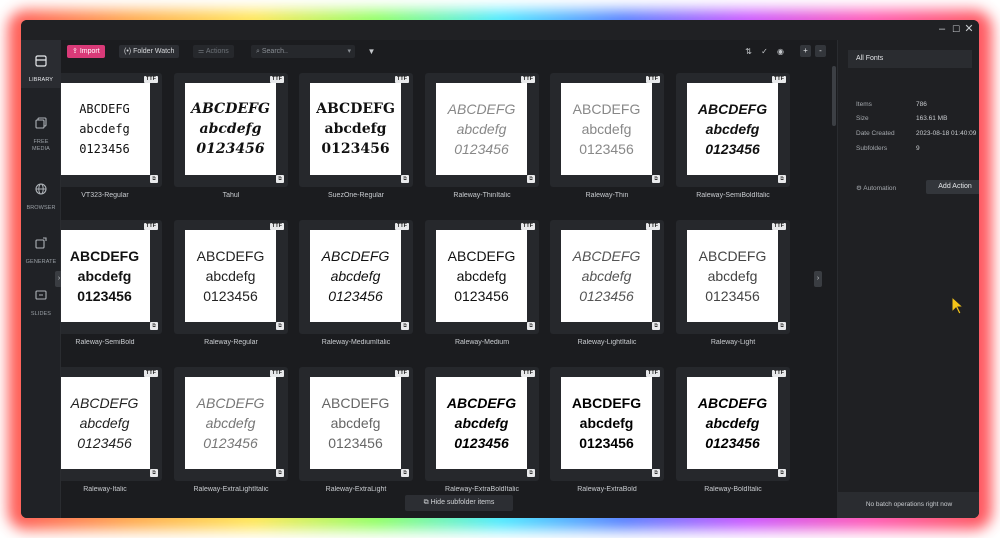 Image resolution: width=1000 pixels, height=538 pixels. Describe the element at coordinates (41, 61) in the screenshot. I see `library-icon` at that location.